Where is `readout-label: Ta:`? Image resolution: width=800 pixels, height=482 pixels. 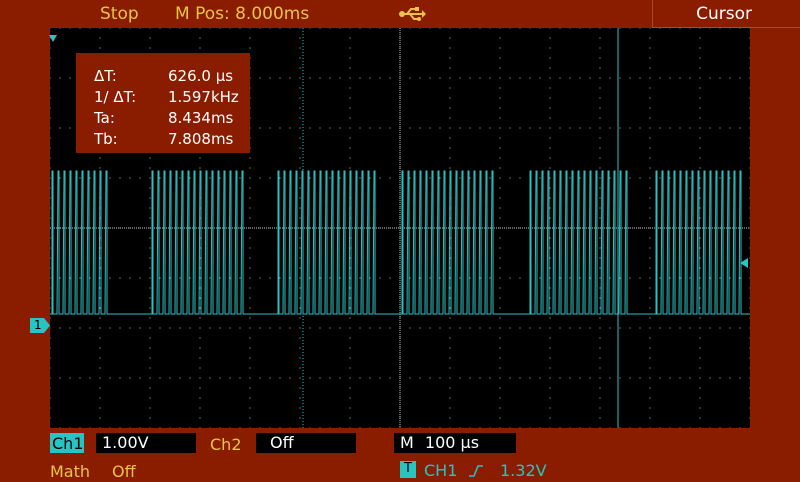
readout-label: Ta: is located at coordinates (104, 118).